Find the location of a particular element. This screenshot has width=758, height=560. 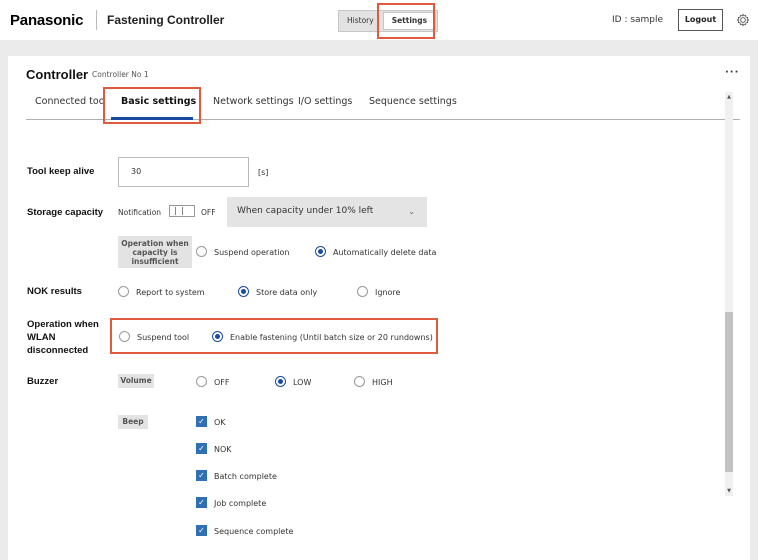

buzzer-label: Buzzer is located at coordinates (43, 381).